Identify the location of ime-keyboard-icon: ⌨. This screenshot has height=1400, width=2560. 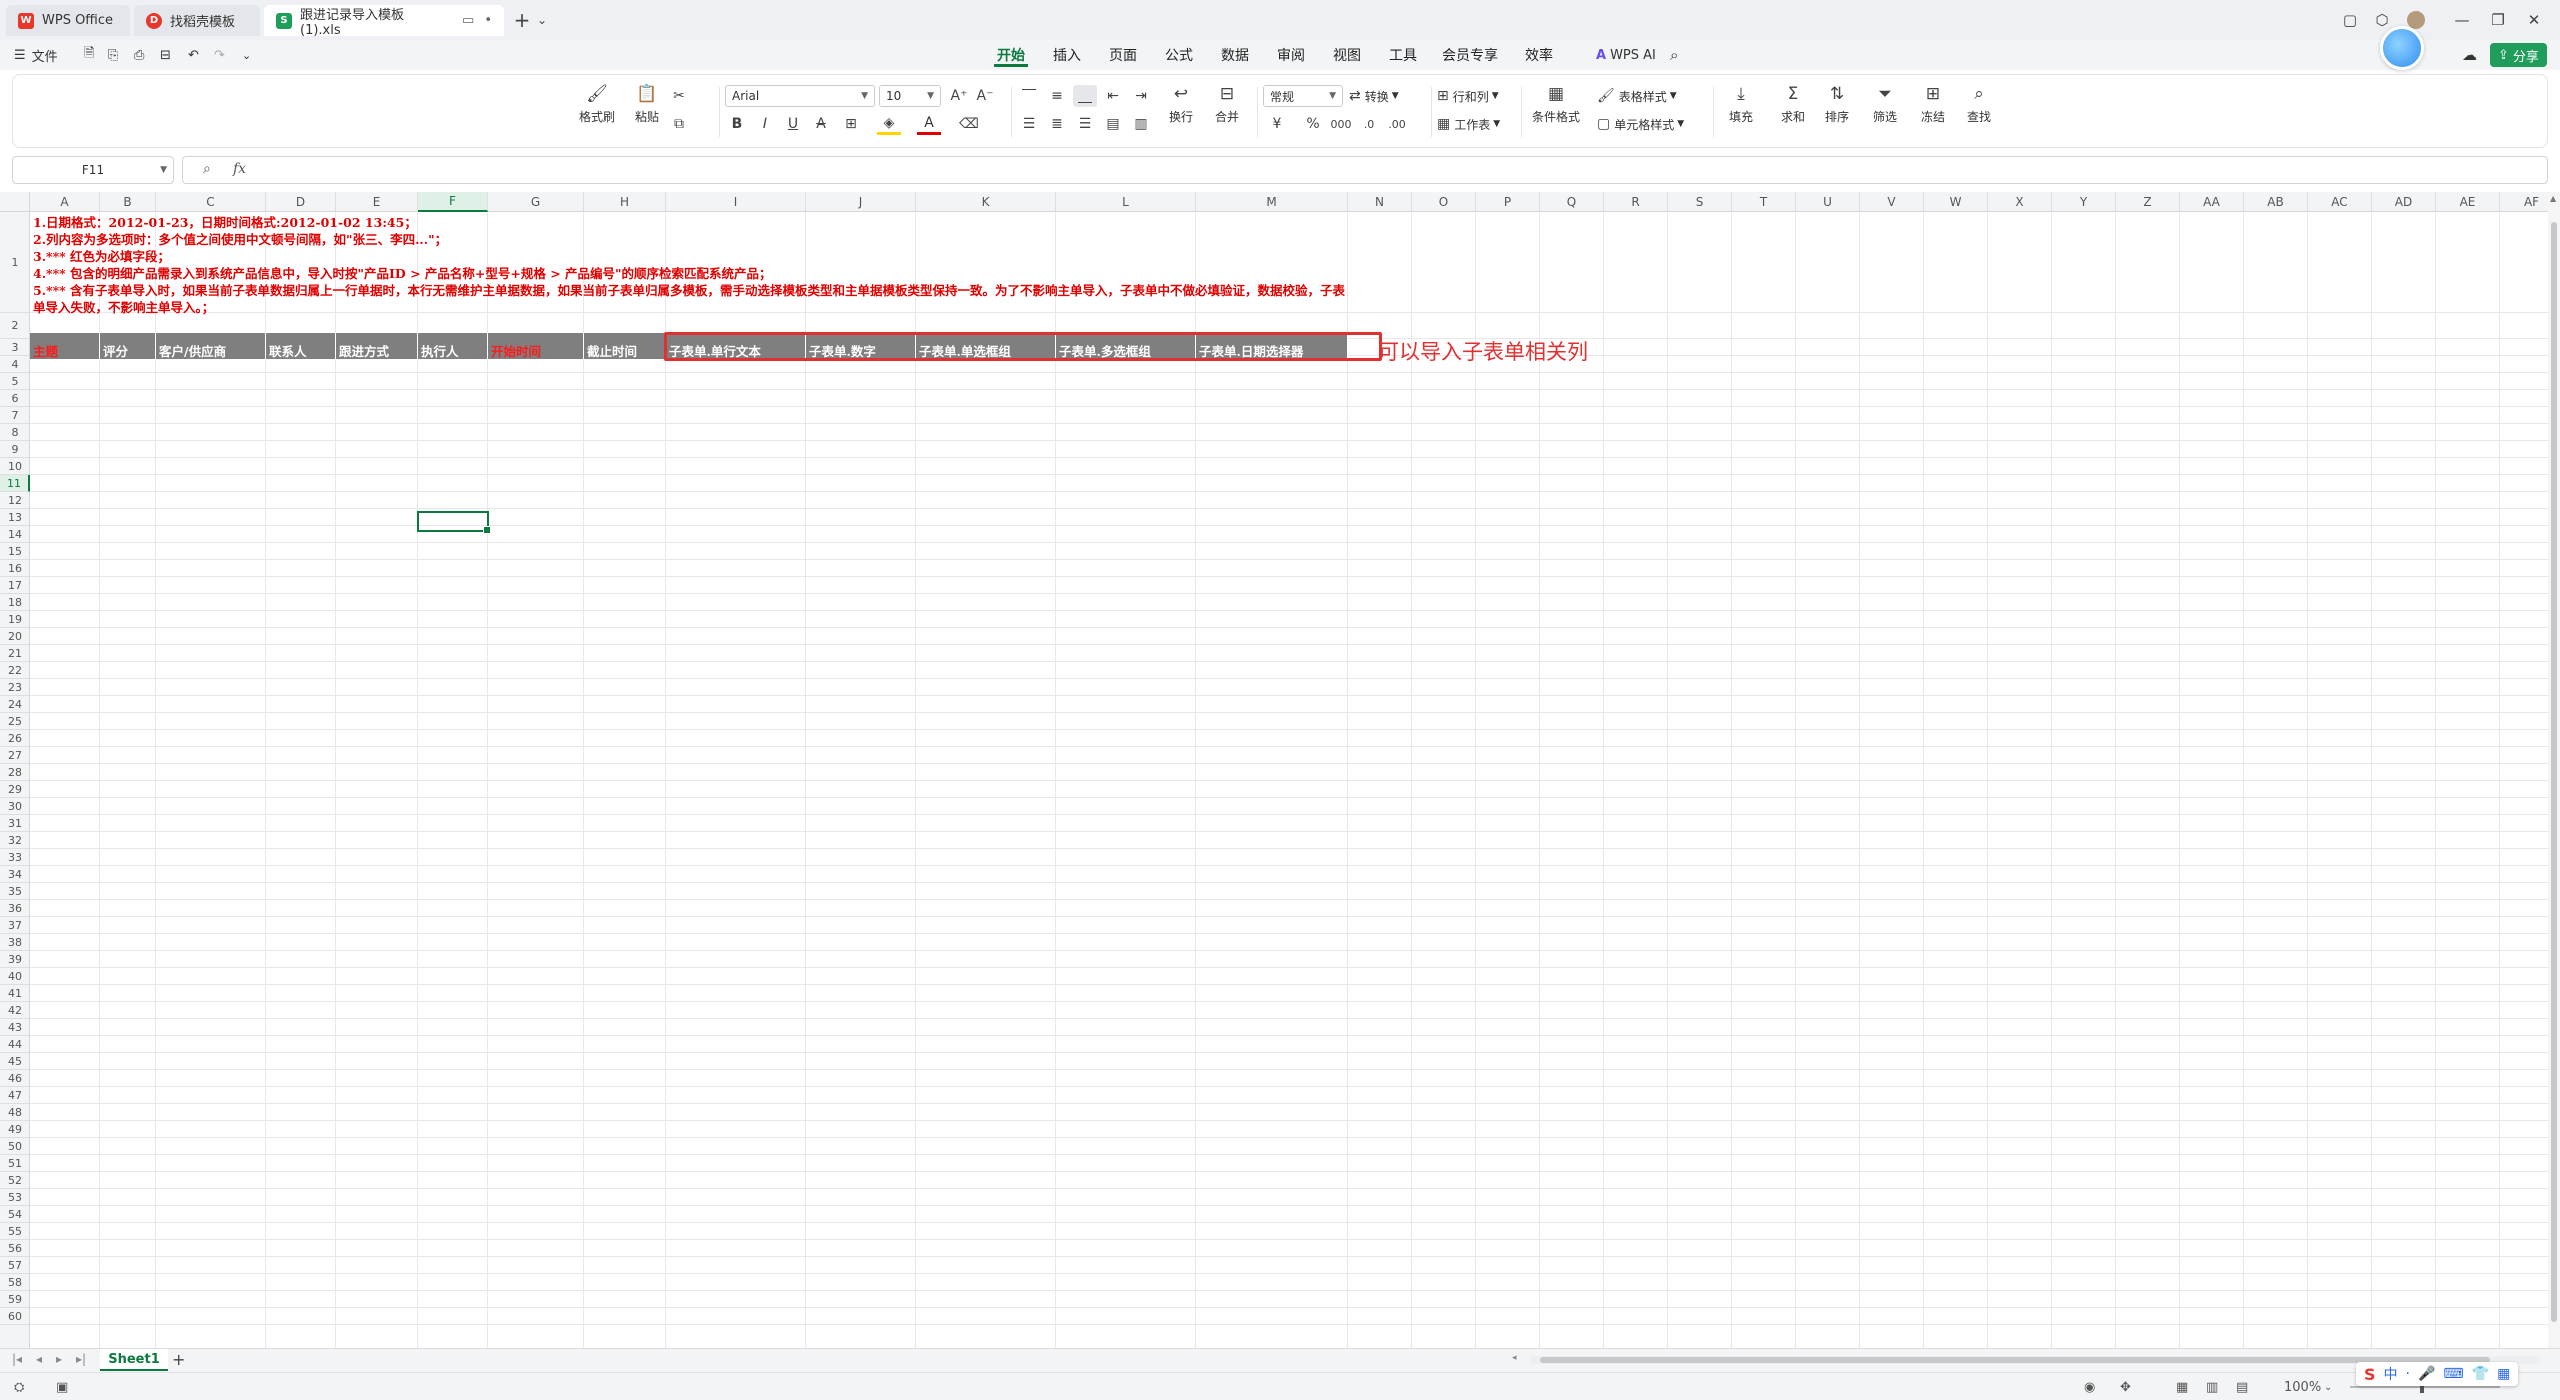
(2453, 1374).